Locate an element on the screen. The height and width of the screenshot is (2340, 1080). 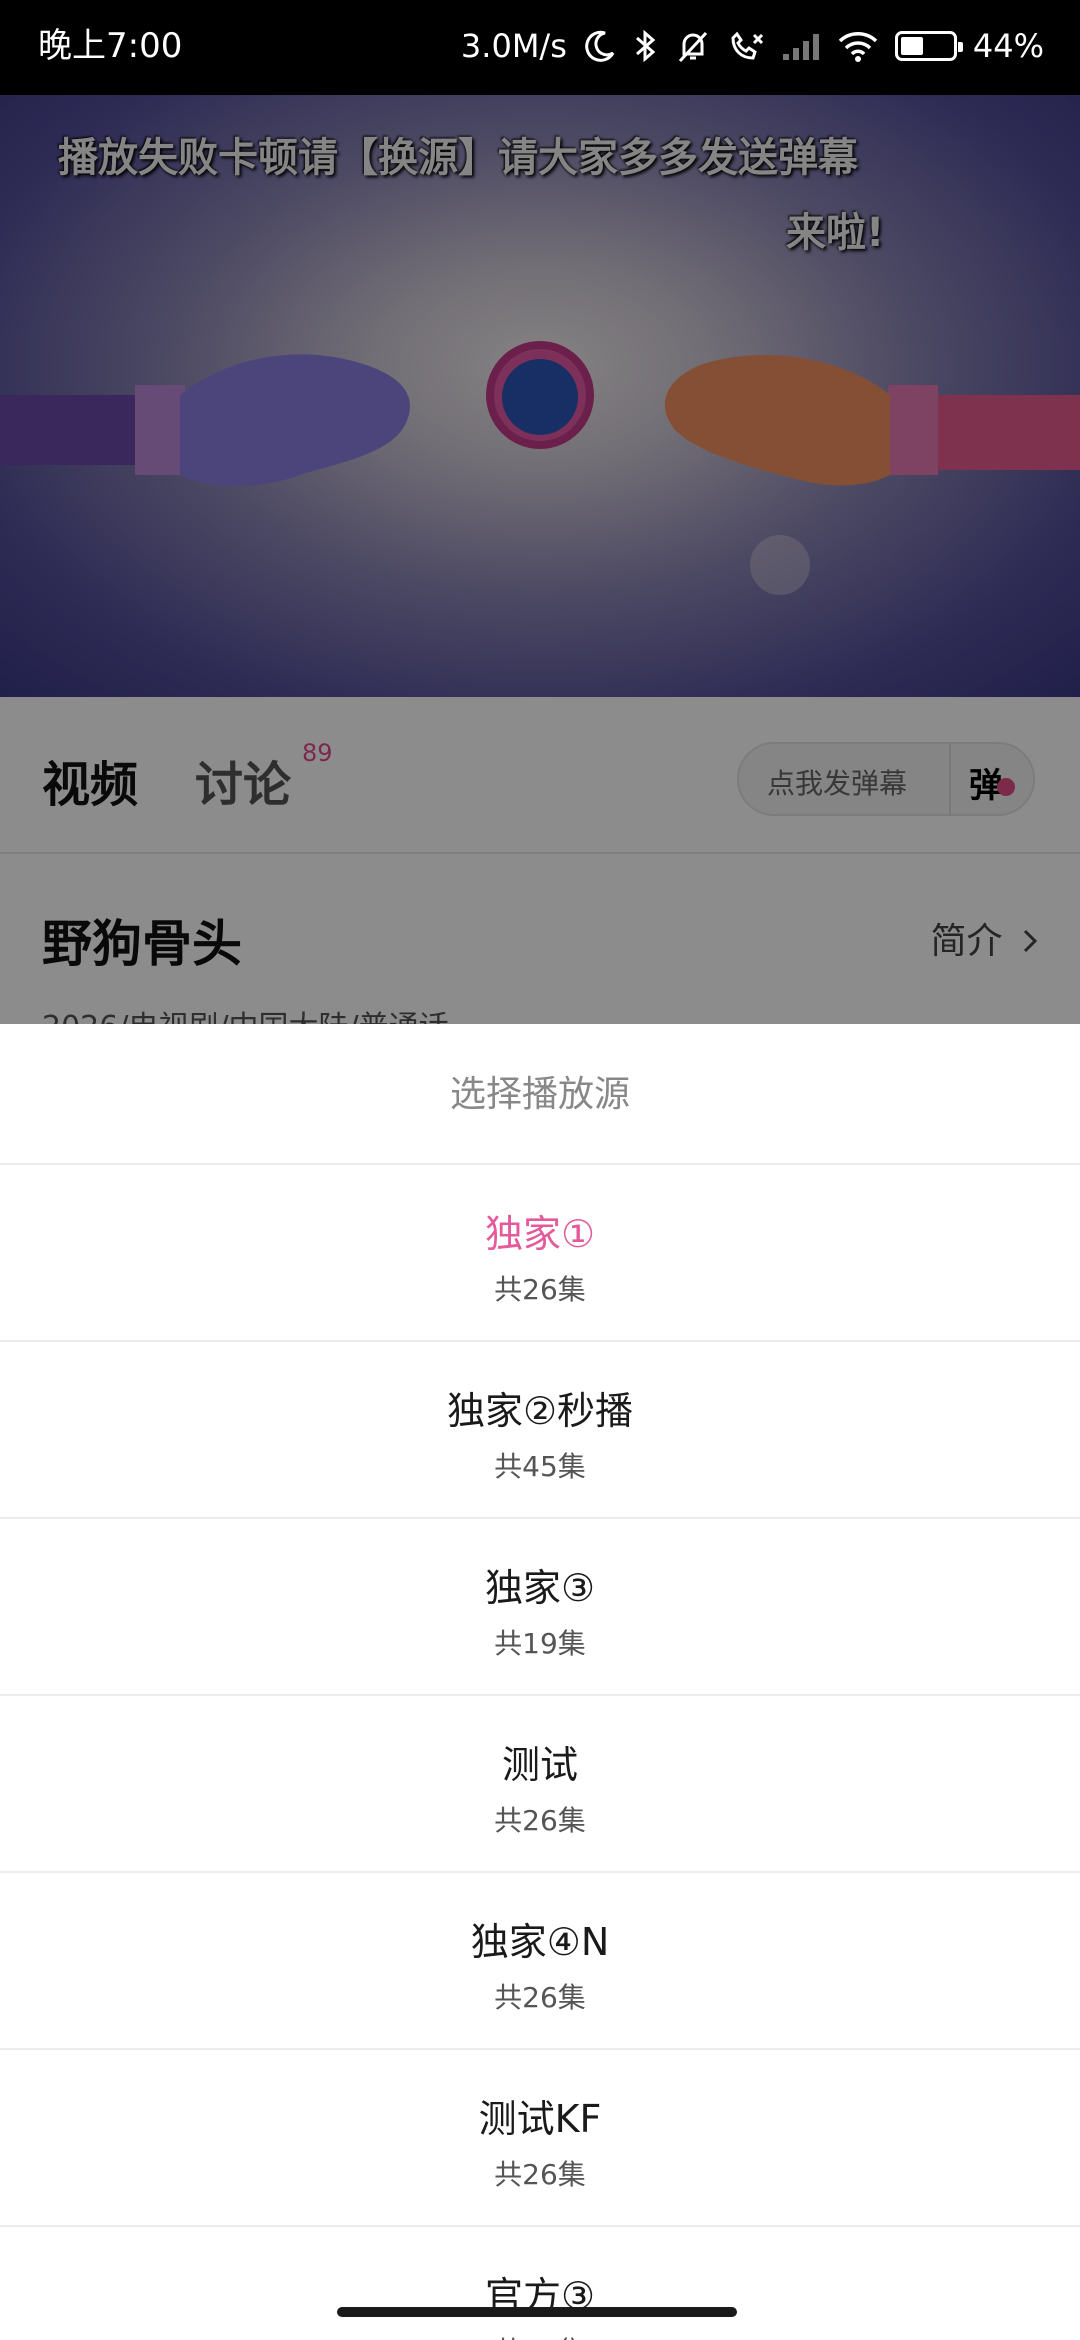
status-time: 晚上7:00 is located at coordinates (110, 46).